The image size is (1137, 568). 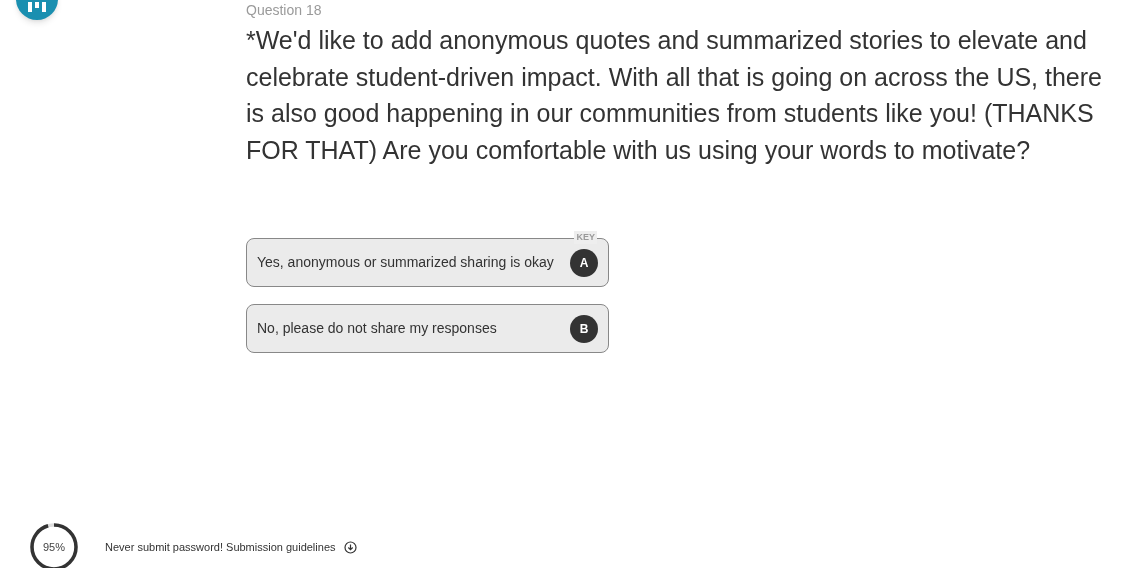 What do you see at coordinates (350, 547) in the screenshot?
I see `download-icon` at bounding box center [350, 547].